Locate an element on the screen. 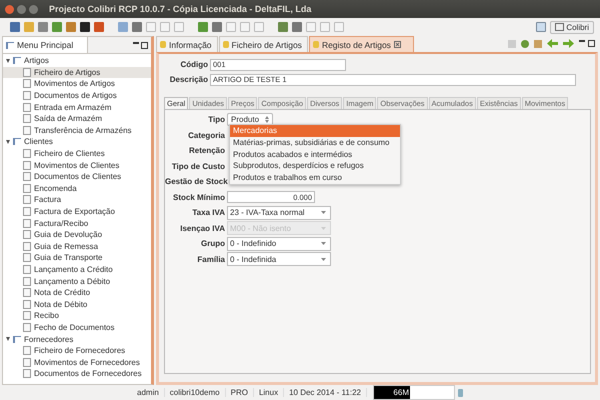 The height and width of the screenshot is (400, 600). field-label: Tipo is located at coordinates (216, 119).